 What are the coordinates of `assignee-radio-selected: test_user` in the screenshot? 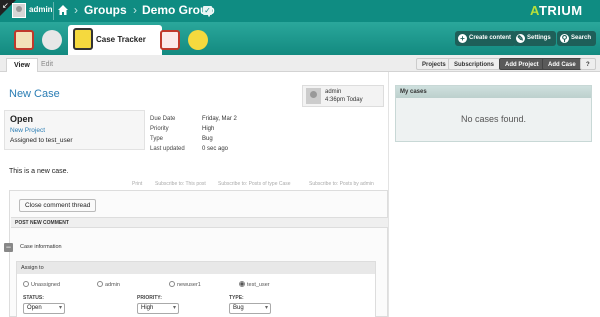 It's located at (254, 284).